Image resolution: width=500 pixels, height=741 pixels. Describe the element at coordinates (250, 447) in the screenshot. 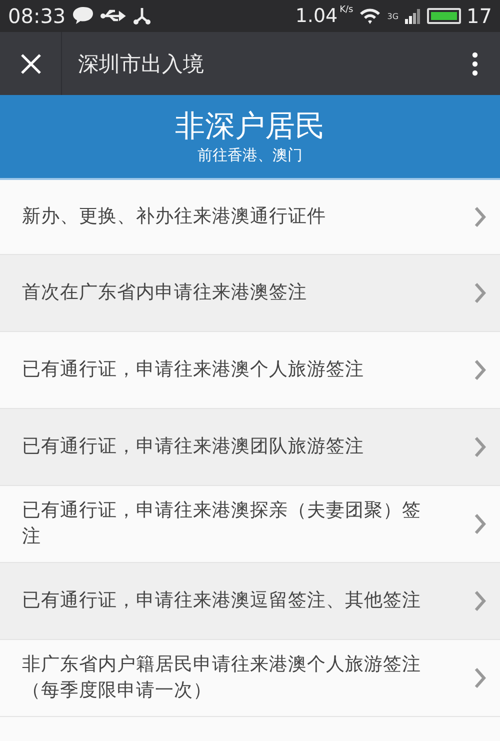

I see `menu-item: 已有通行证，申请往来港澳团队旅游签注` at that location.